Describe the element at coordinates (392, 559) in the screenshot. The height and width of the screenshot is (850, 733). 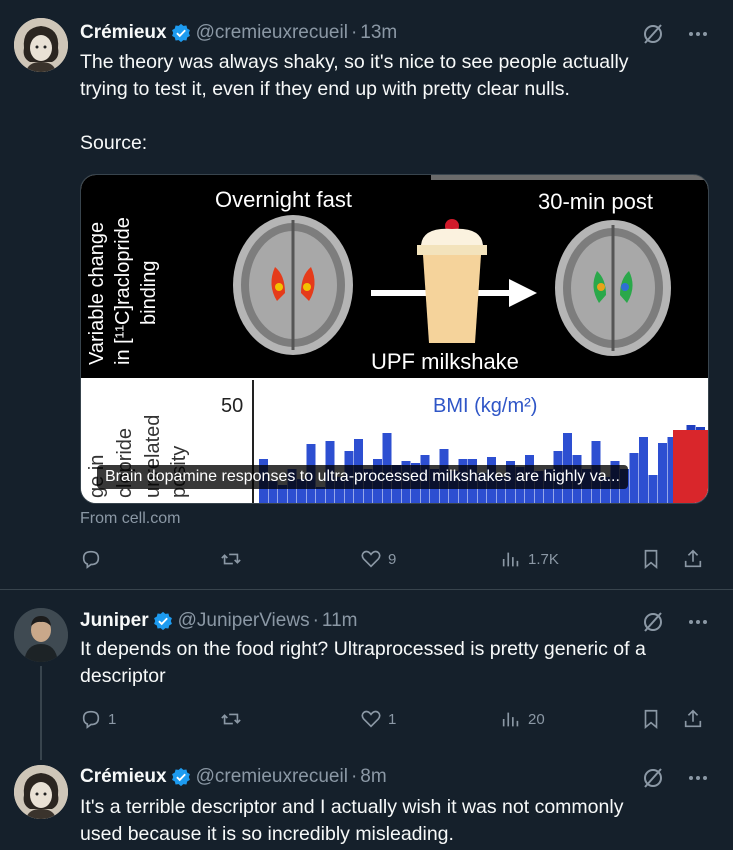
I see `like-count: 9` at that location.